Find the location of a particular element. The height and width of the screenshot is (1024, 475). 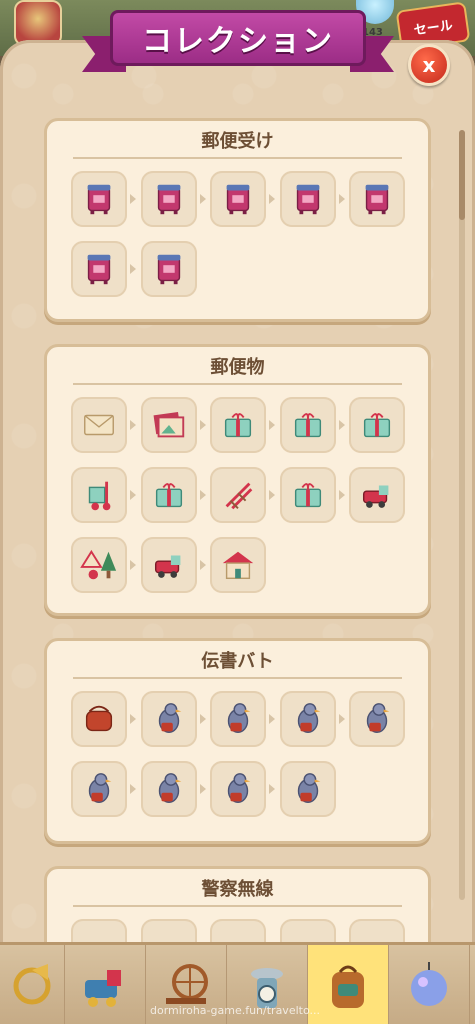

pigeon-7-icon is located at coordinates (239, 788).